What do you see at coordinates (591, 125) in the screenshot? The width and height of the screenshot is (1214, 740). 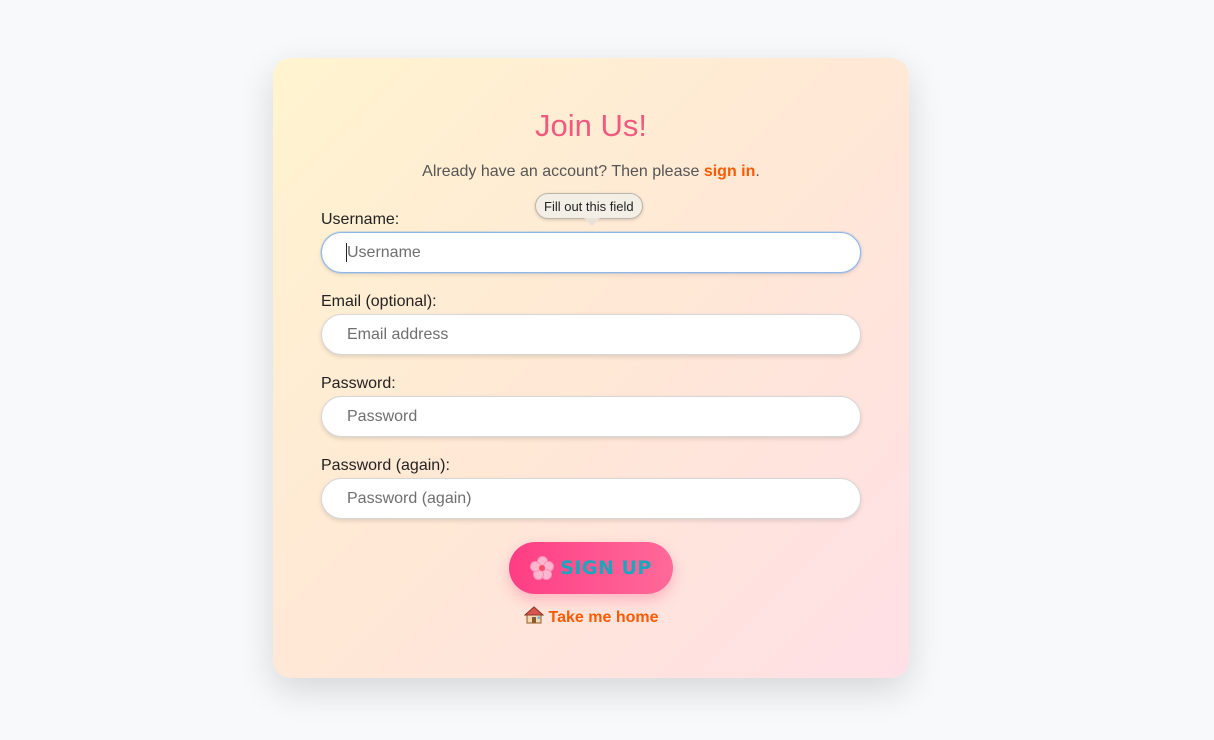 I see `page-title: Join Us!` at bounding box center [591, 125].